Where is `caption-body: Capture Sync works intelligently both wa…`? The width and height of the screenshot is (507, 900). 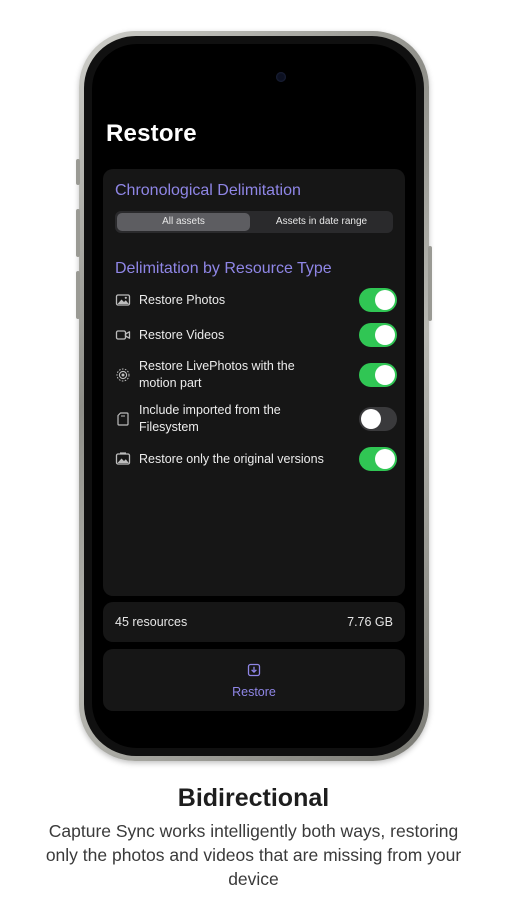 caption-body: Capture Sync works intelligently both wa… is located at coordinates (253, 855).